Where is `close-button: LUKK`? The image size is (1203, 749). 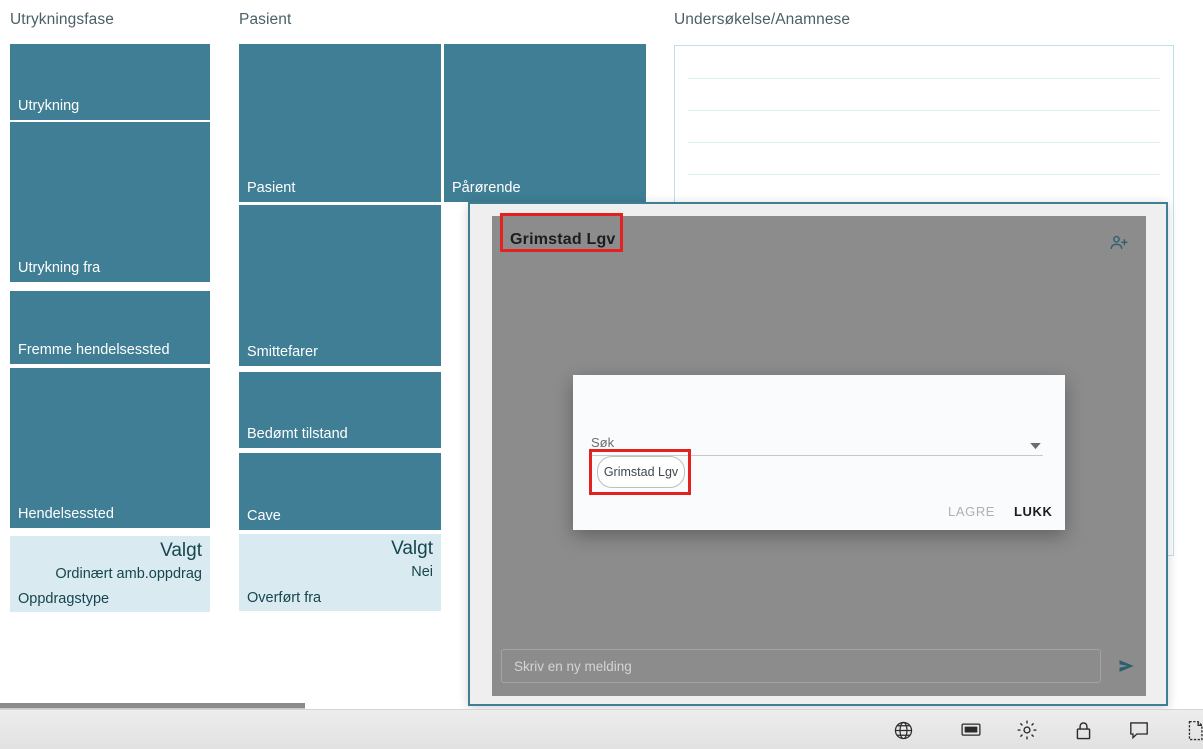
close-button: LUKK is located at coordinates (1033, 511).